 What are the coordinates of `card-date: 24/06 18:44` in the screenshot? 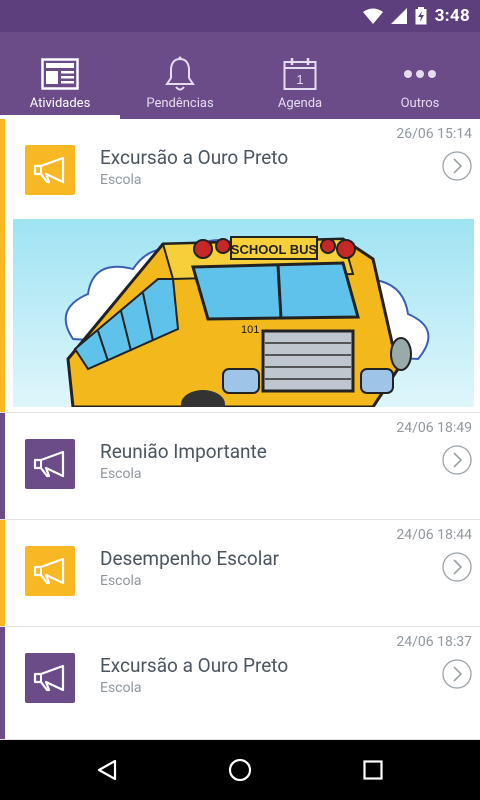 It's located at (434, 535).